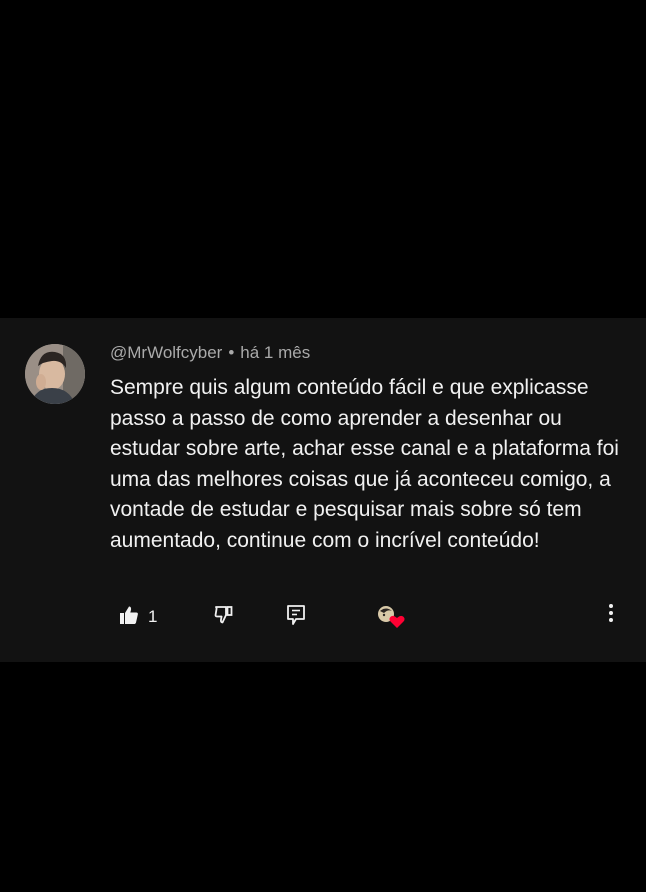  I want to click on reply-button, so click(296, 617).